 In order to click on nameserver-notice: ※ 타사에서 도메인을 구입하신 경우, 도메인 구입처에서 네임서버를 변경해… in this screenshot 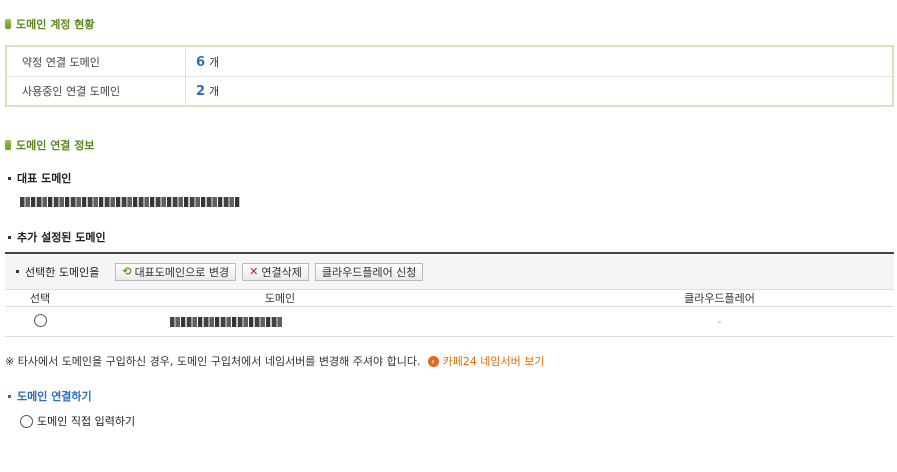, I will do `click(274, 361)`.